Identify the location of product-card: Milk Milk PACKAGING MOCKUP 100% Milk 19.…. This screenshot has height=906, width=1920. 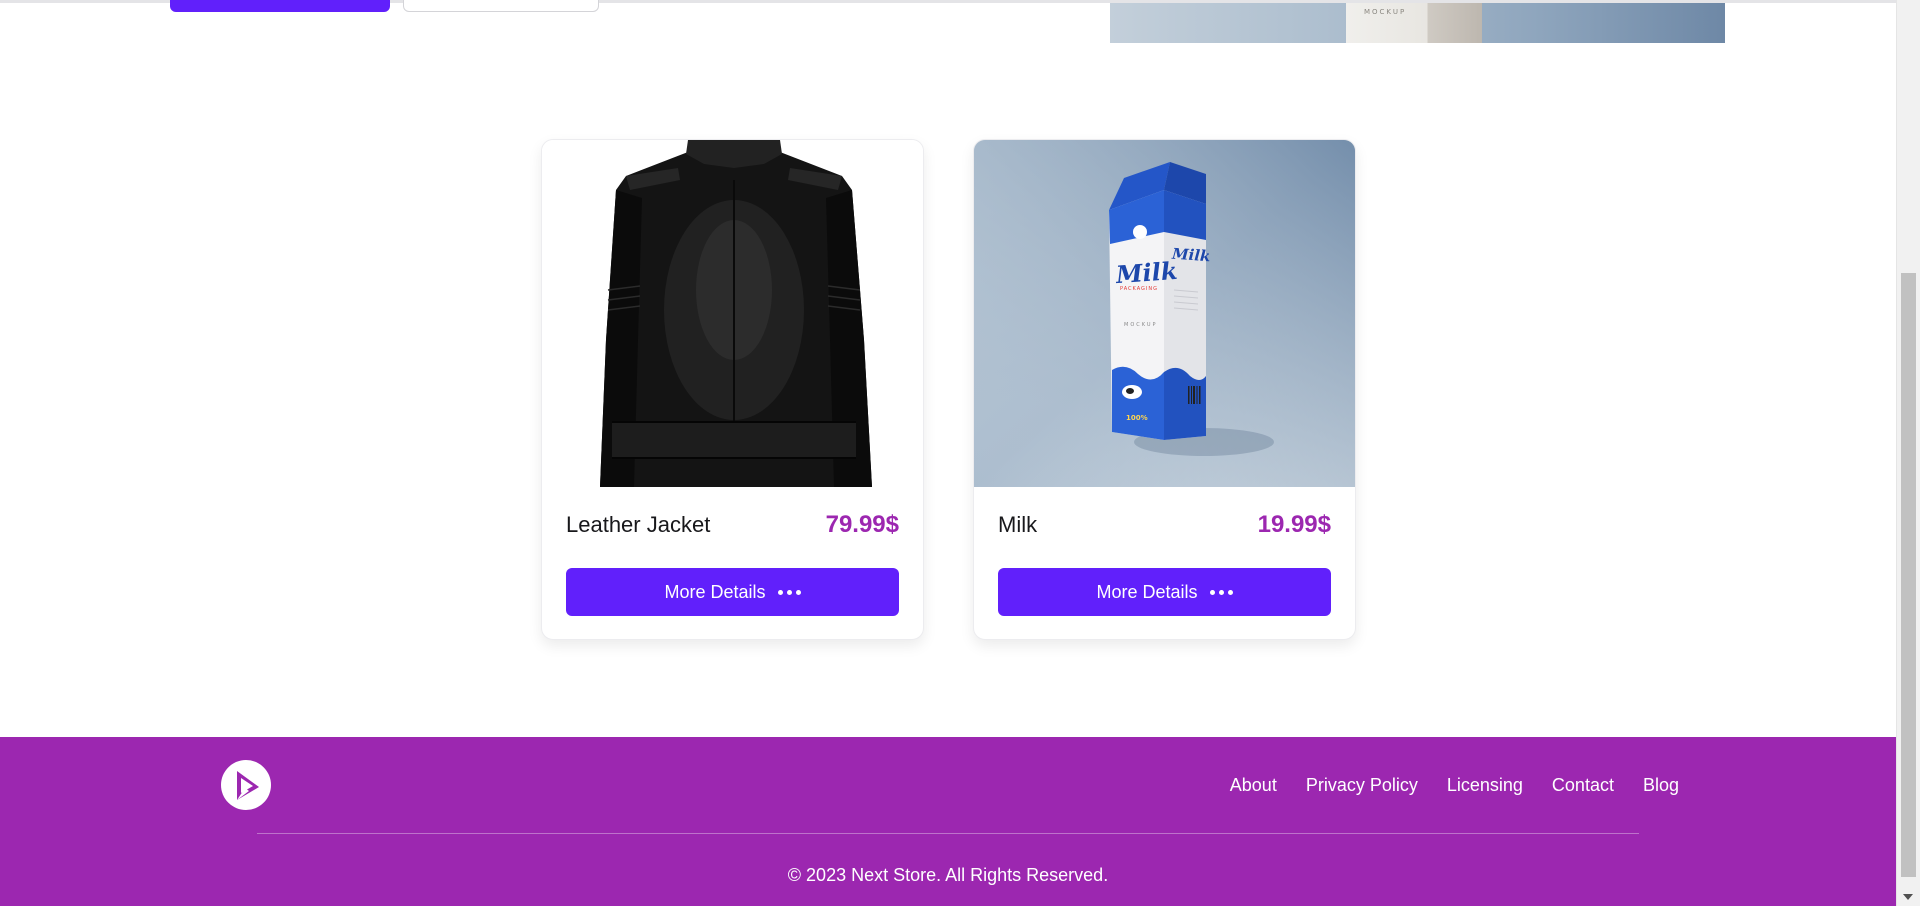
(1164, 389).